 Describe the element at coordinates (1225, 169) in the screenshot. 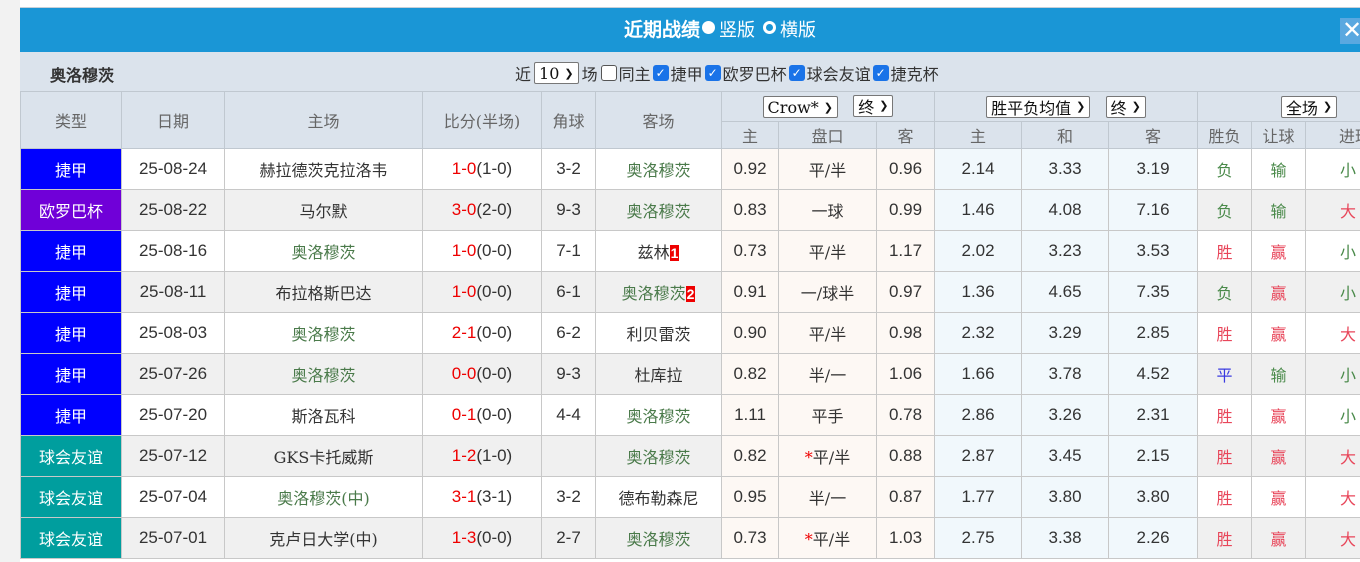

I see `win-loss: 负` at that location.